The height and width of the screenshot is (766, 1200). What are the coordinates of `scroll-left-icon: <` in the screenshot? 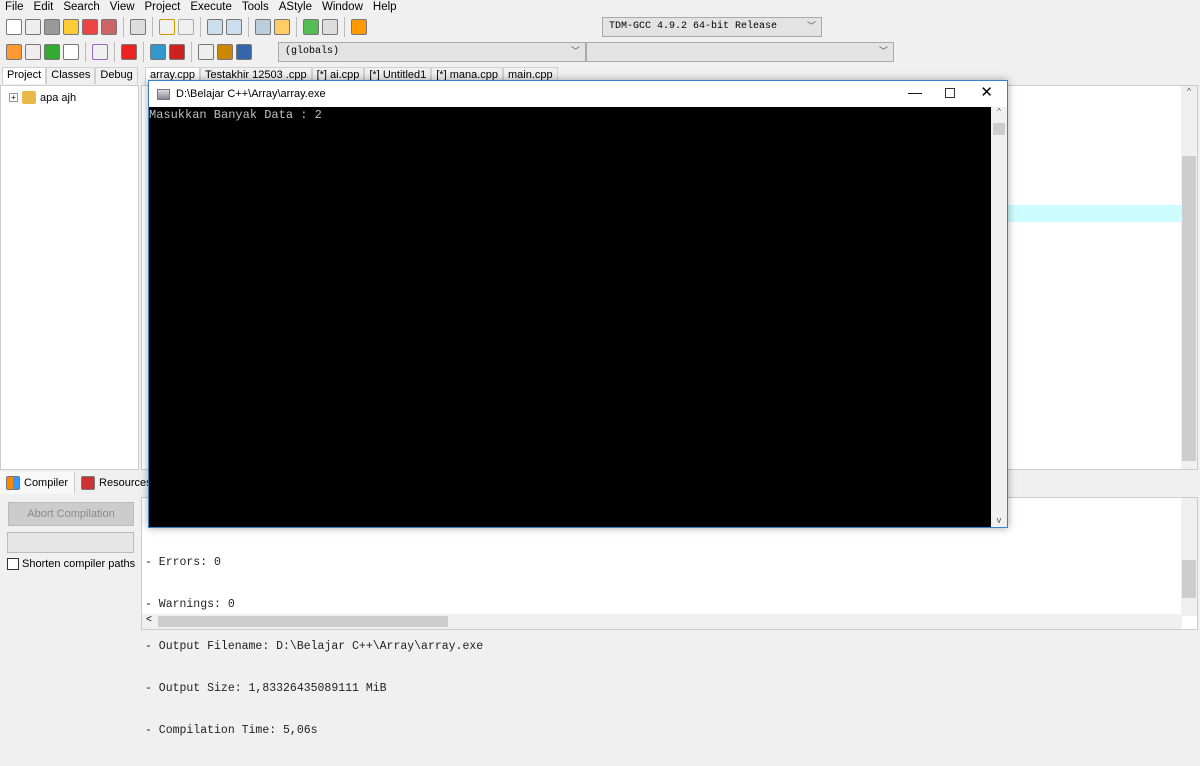 It's located at (149, 619).